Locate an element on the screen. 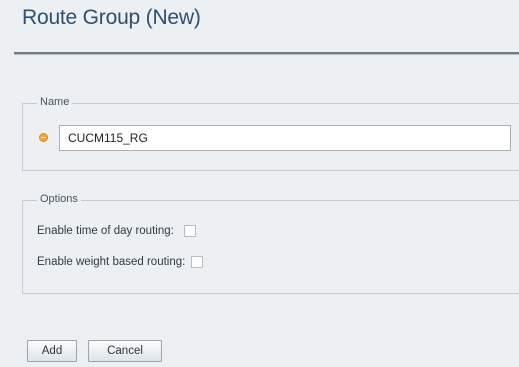 This screenshot has width=519, height=367. required-dot-icon is located at coordinates (43, 137).